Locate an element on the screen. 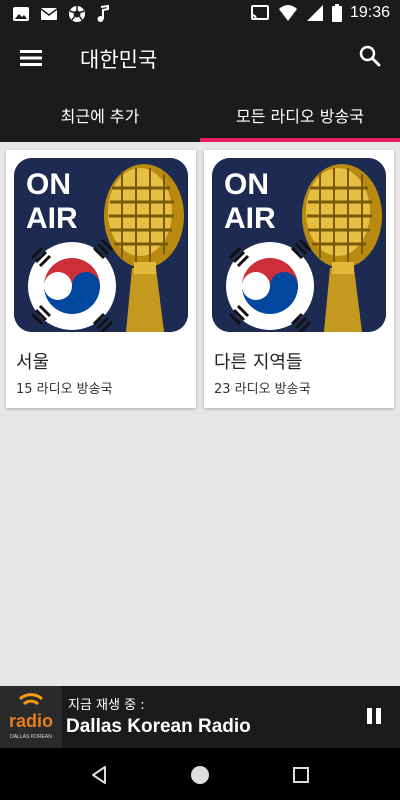 The width and height of the screenshot is (400, 800). notification-icons is located at coordinates (61, 14).